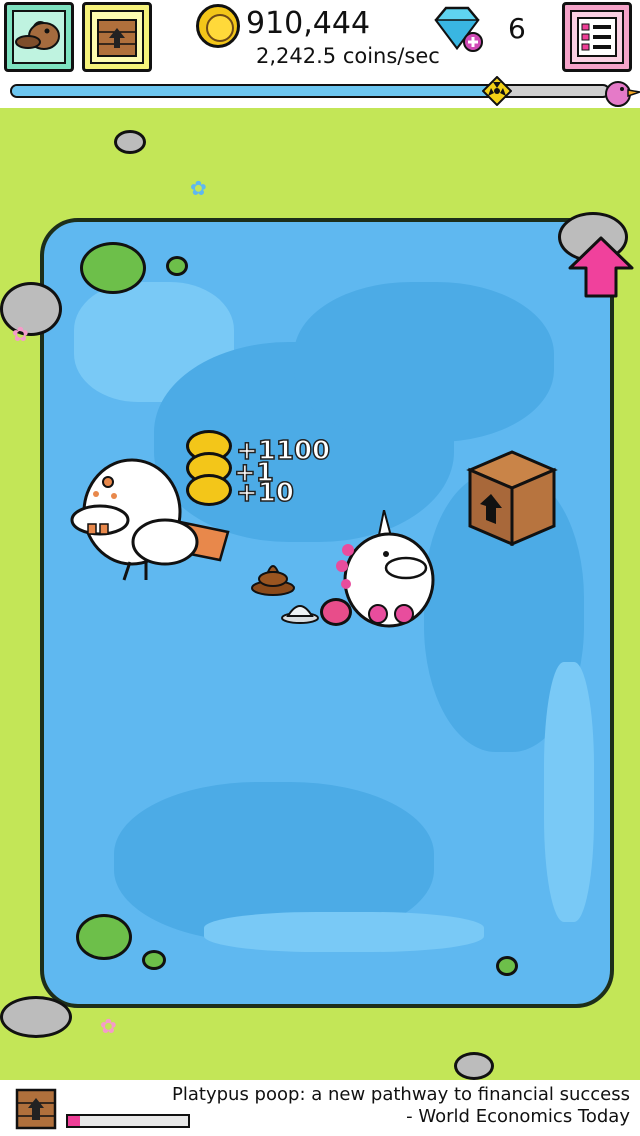 The width and height of the screenshot is (640, 1136). Describe the element at coordinates (264, 493) in the screenshot. I see `floating-coin-text: +10` at that location.